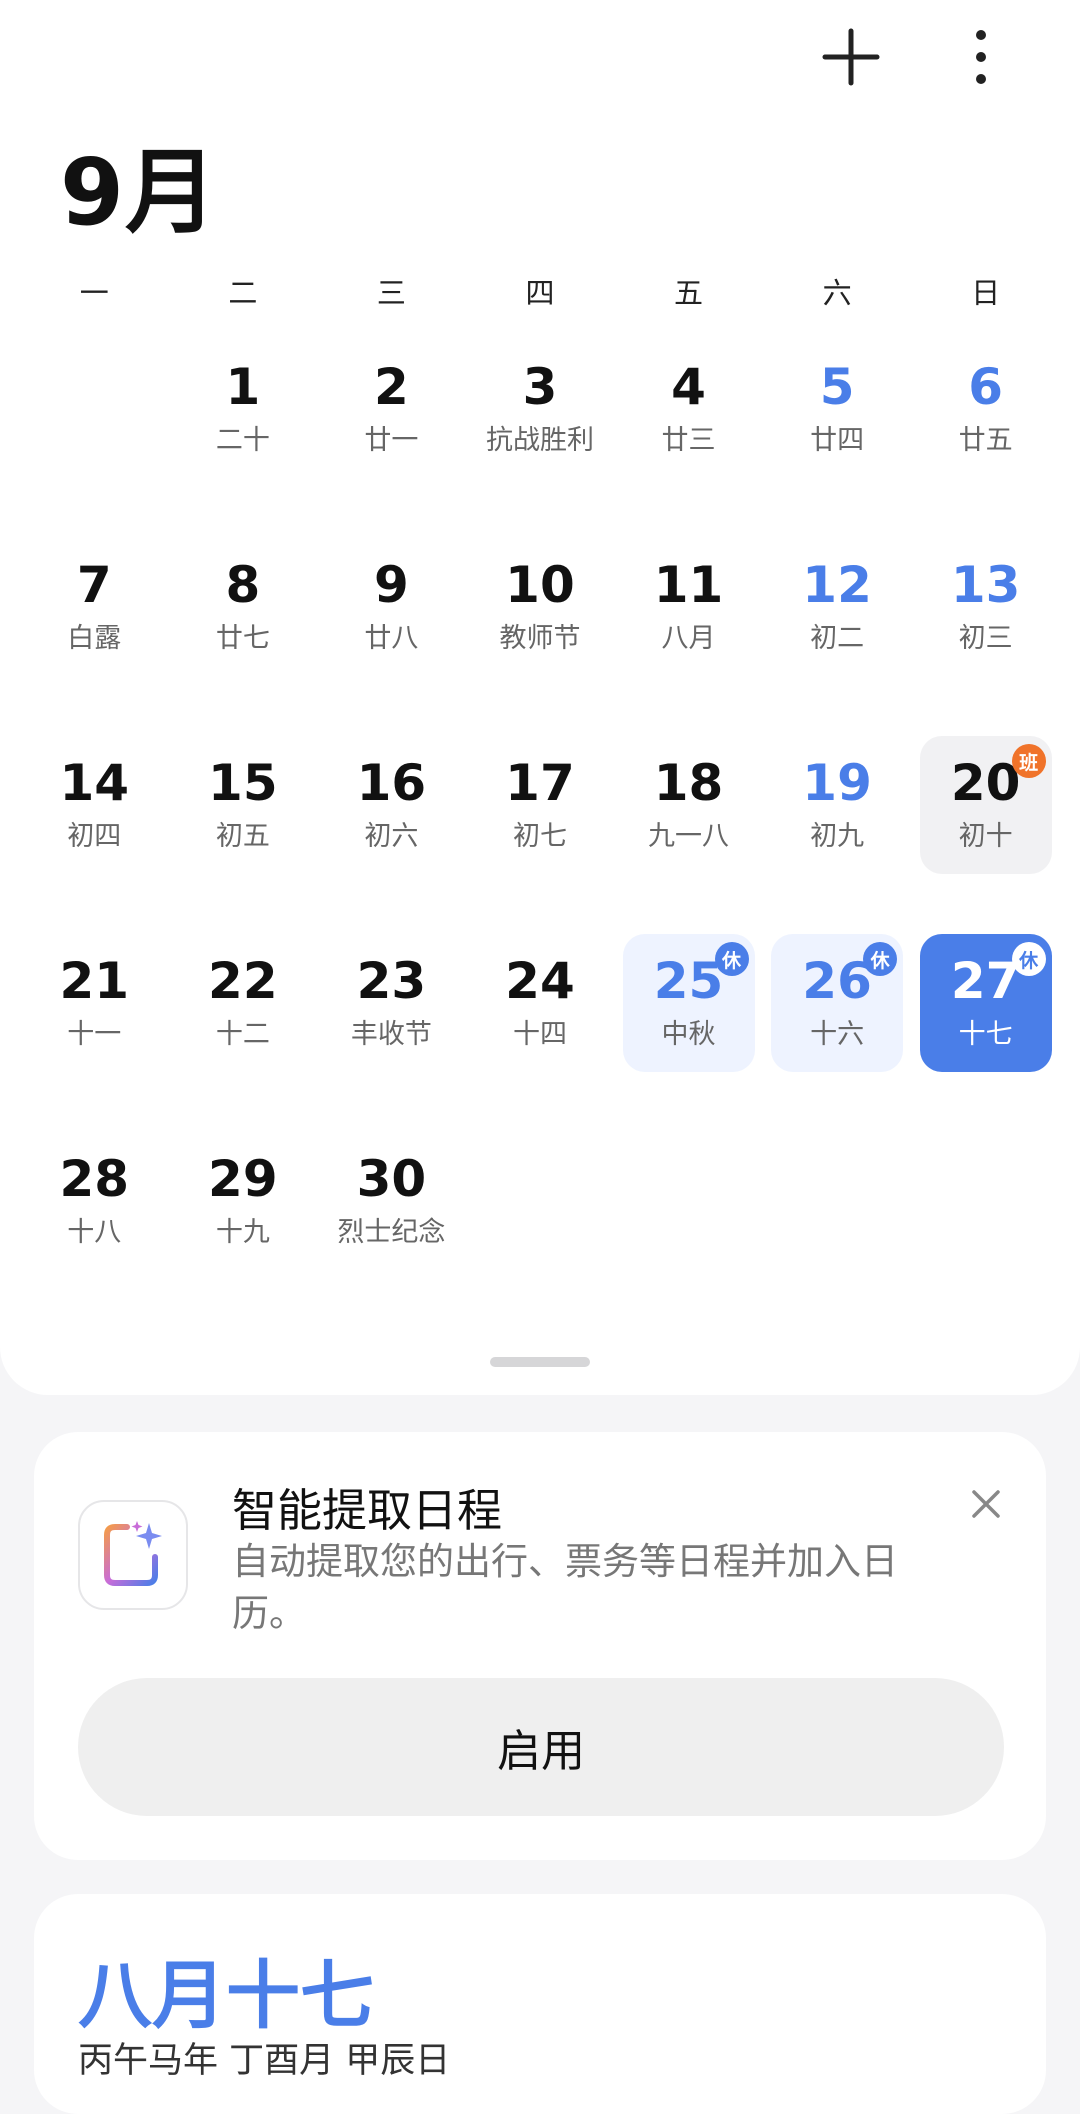 The image size is (1080, 2114). Describe the element at coordinates (243, 387) in the screenshot. I see `day-number: 1` at that location.